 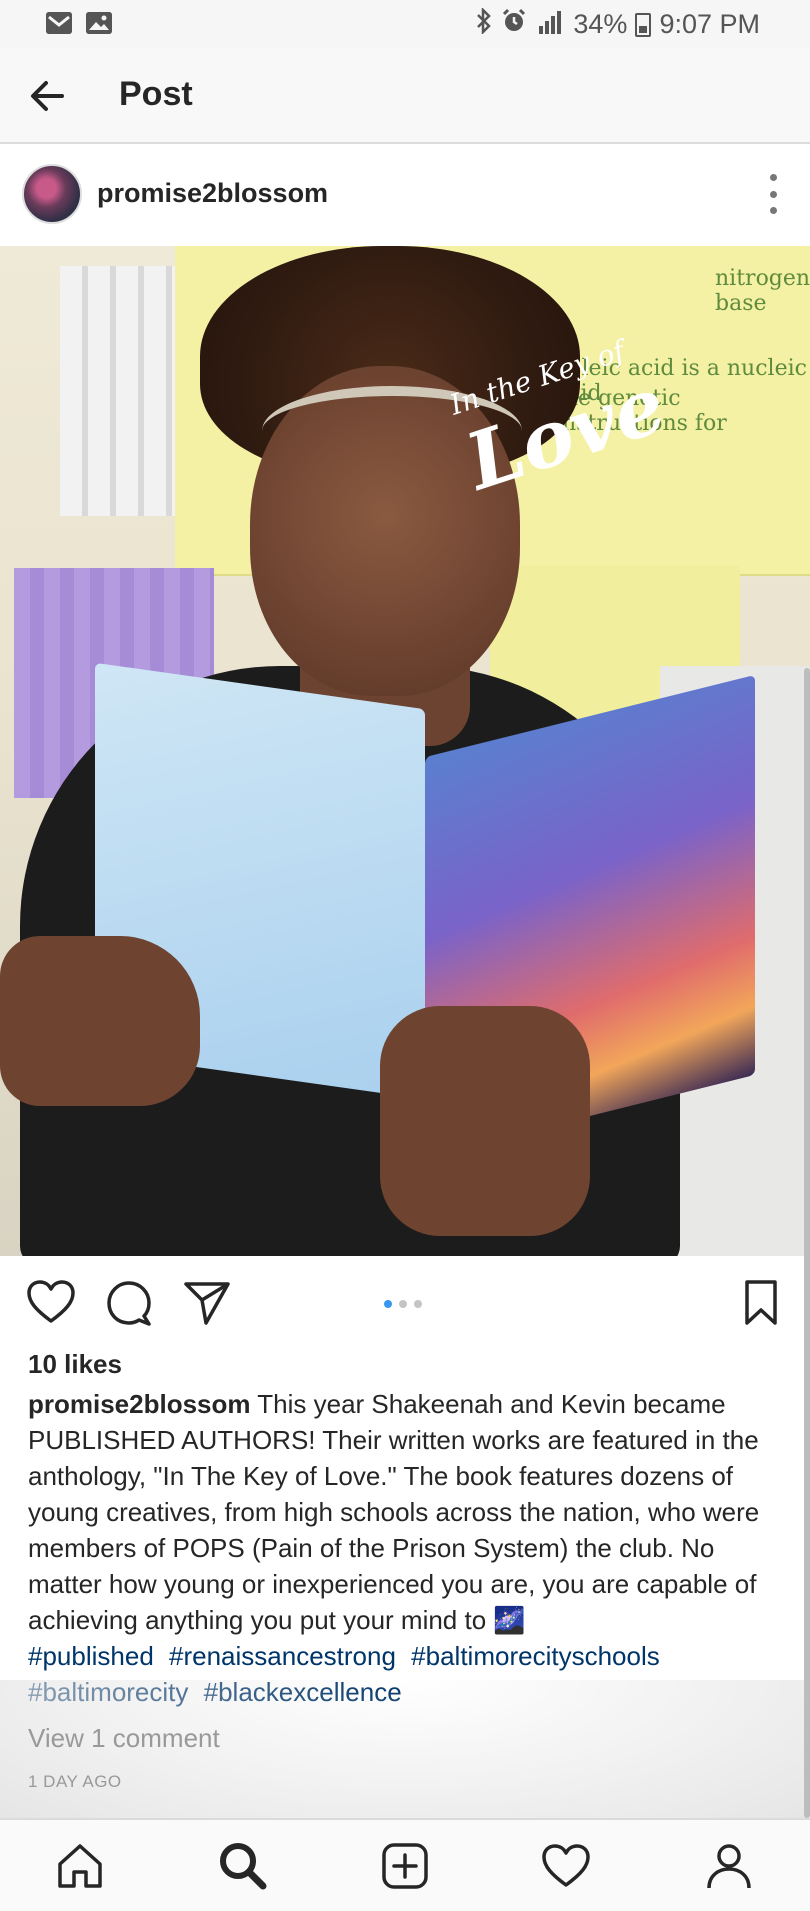 What do you see at coordinates (139, 1404) in the screenshot?
I see `caption-username: promise2blossom` at bounding box center [139, 1404].